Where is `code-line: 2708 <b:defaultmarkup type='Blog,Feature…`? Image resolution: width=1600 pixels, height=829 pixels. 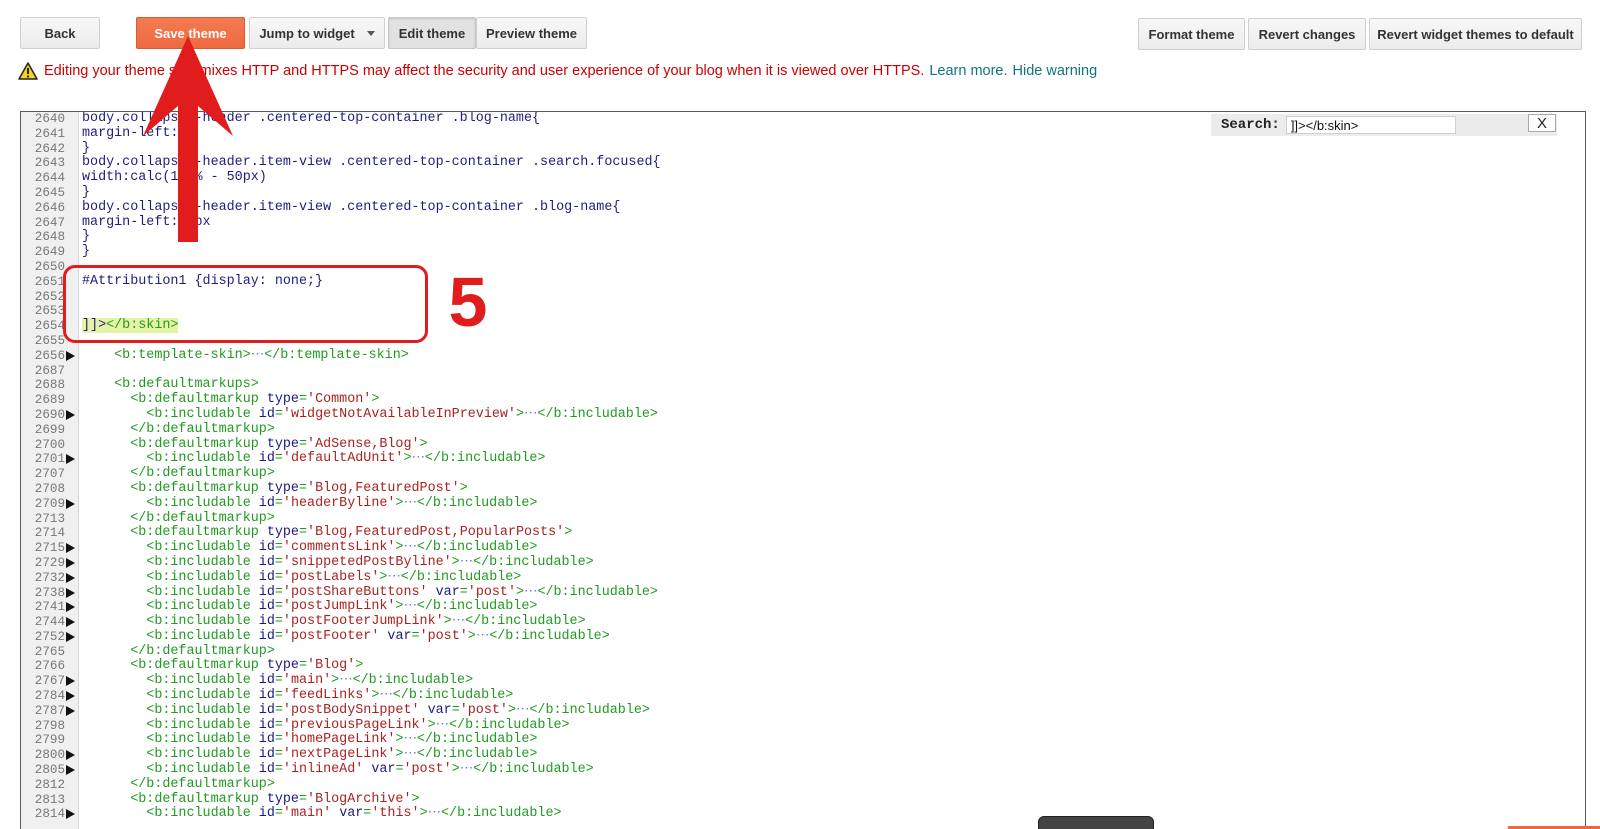 code-line: 2708 <b:defaultmarkup type='Blog,Feature… is located at coordinates (803, 489).